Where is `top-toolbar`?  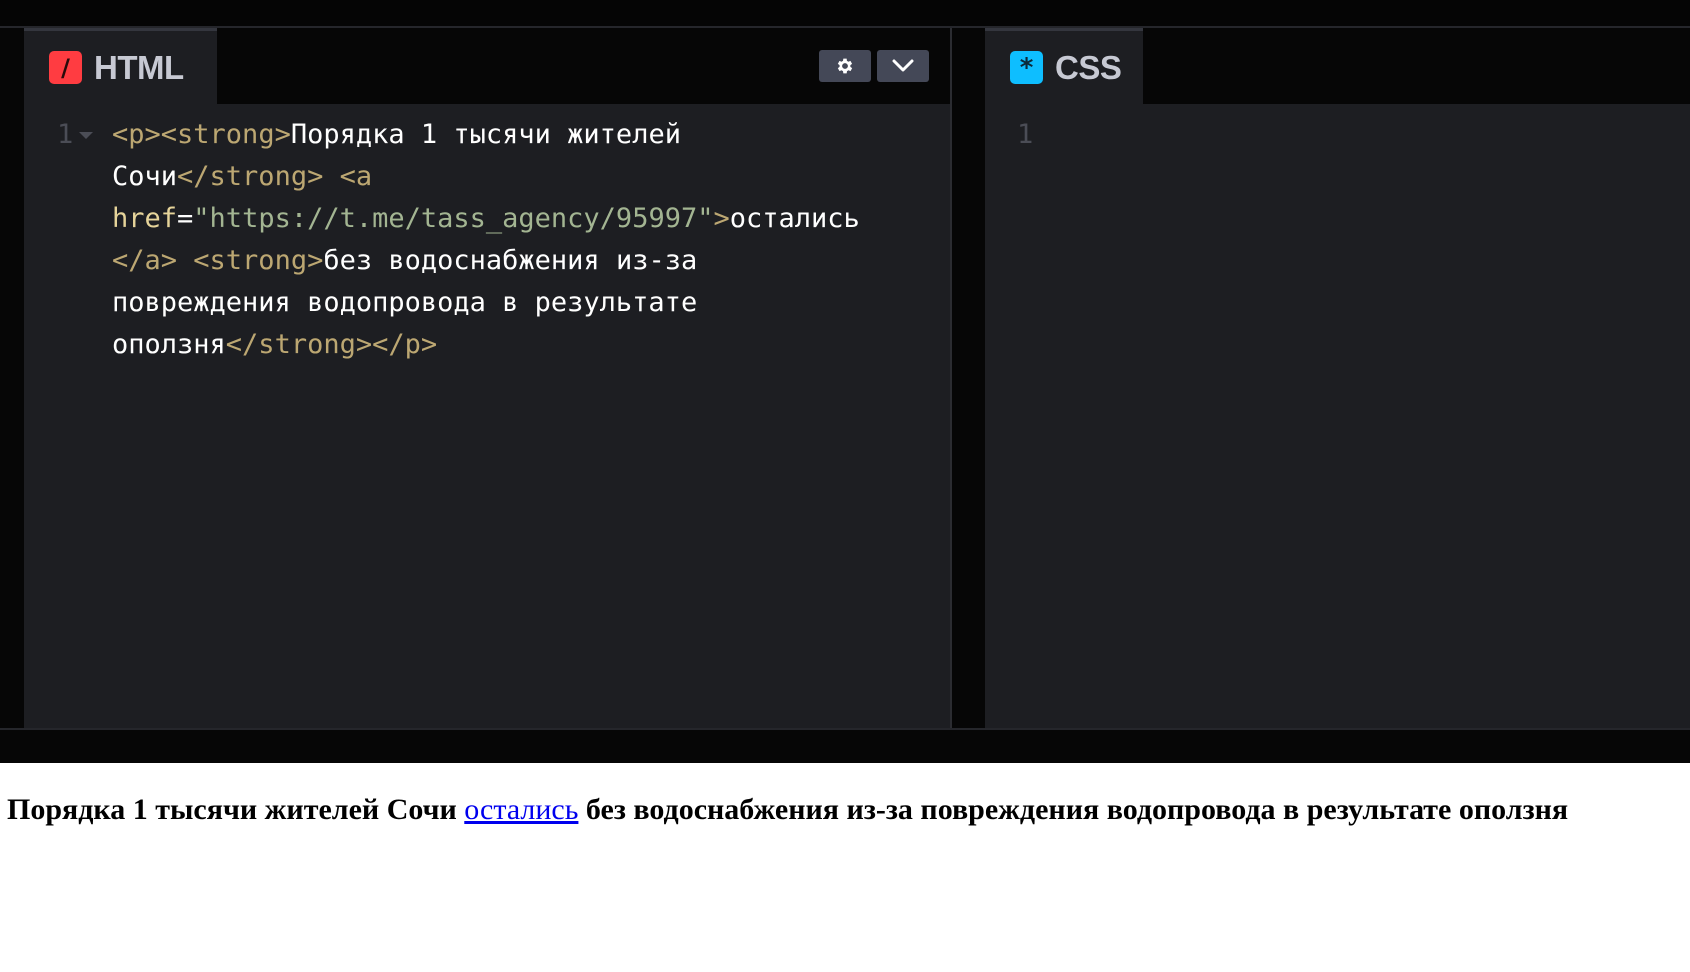 top-toolbar is located at coordinates (845, 14).